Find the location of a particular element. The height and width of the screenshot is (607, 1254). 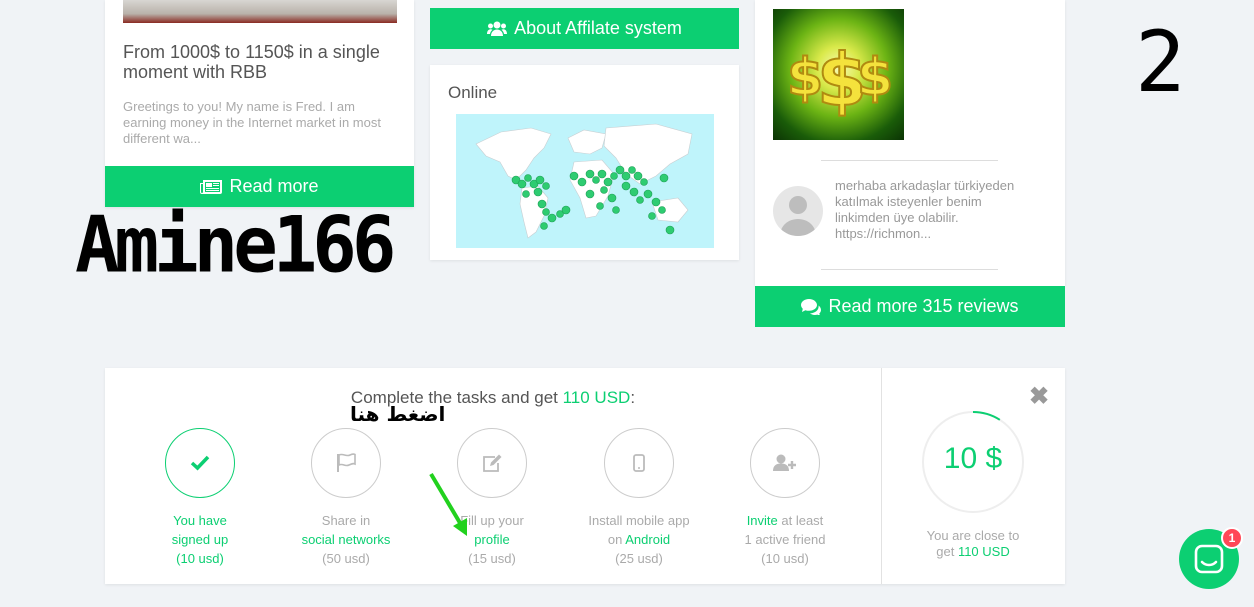

user-plus-icon is located at coordinates (784, 462).